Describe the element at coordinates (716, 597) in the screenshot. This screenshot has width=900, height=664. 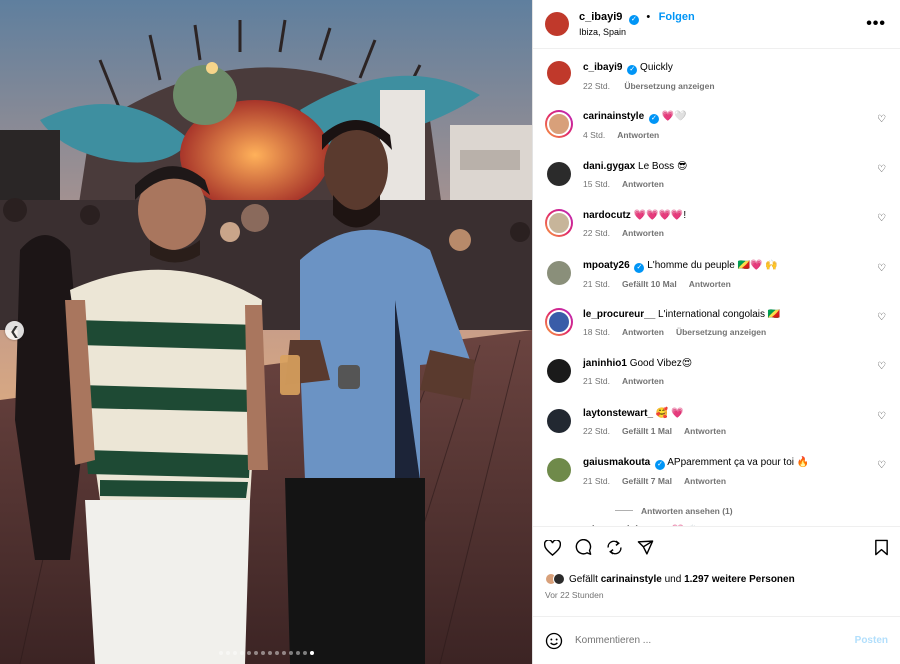
I see `post-time: Vor 22 Stunden` at that location.